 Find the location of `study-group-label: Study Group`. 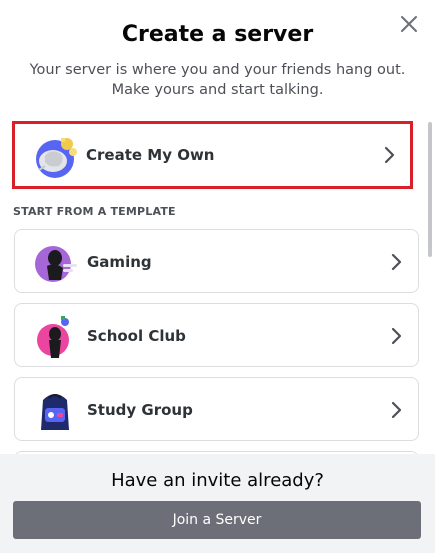

study-group-label: Study Group is located at coordinates (140, 410).